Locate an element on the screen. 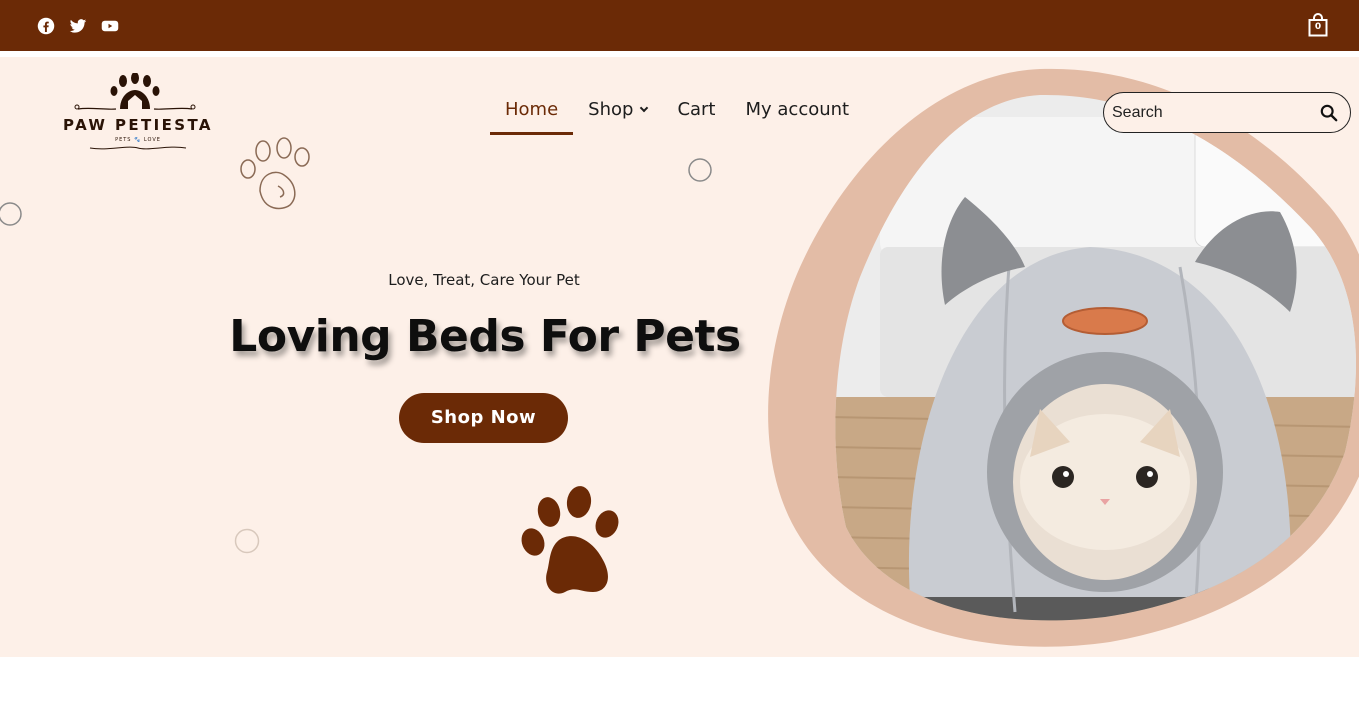 The height and width of the screenshot is (713, 1359). cart-count-badge: 0 is located at coordinates (1318, 27).